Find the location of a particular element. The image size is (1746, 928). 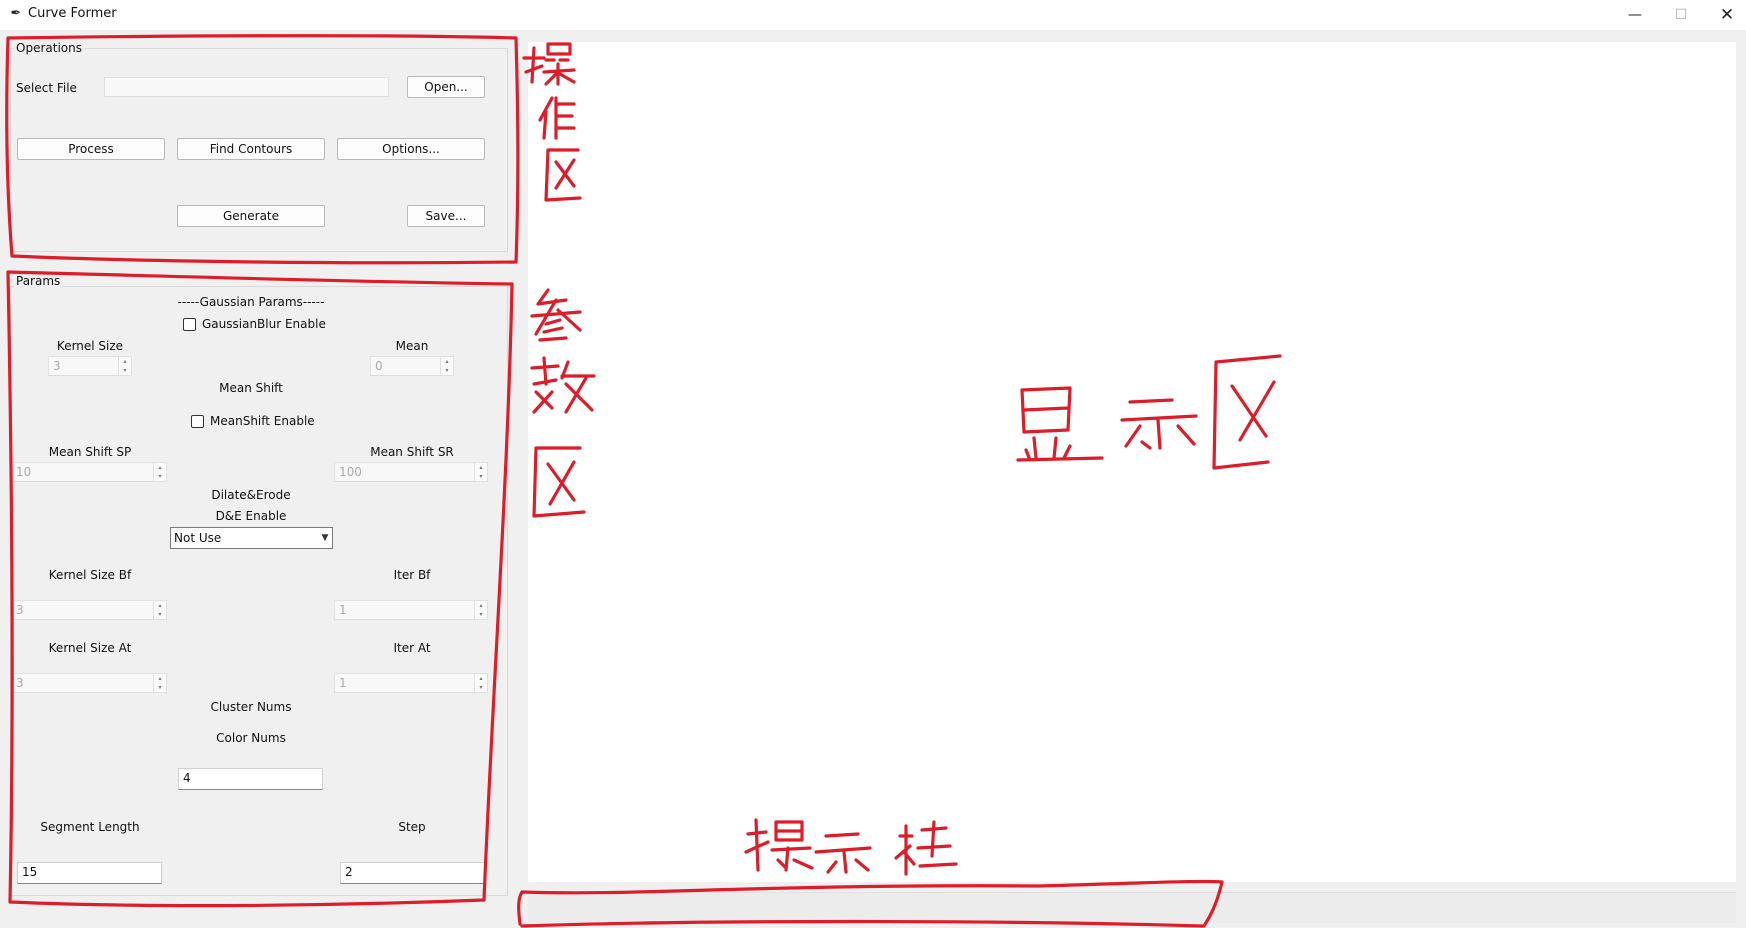

meanshift-enable-checkbox: MeanShift Enable is located at coordinates (253, 421).